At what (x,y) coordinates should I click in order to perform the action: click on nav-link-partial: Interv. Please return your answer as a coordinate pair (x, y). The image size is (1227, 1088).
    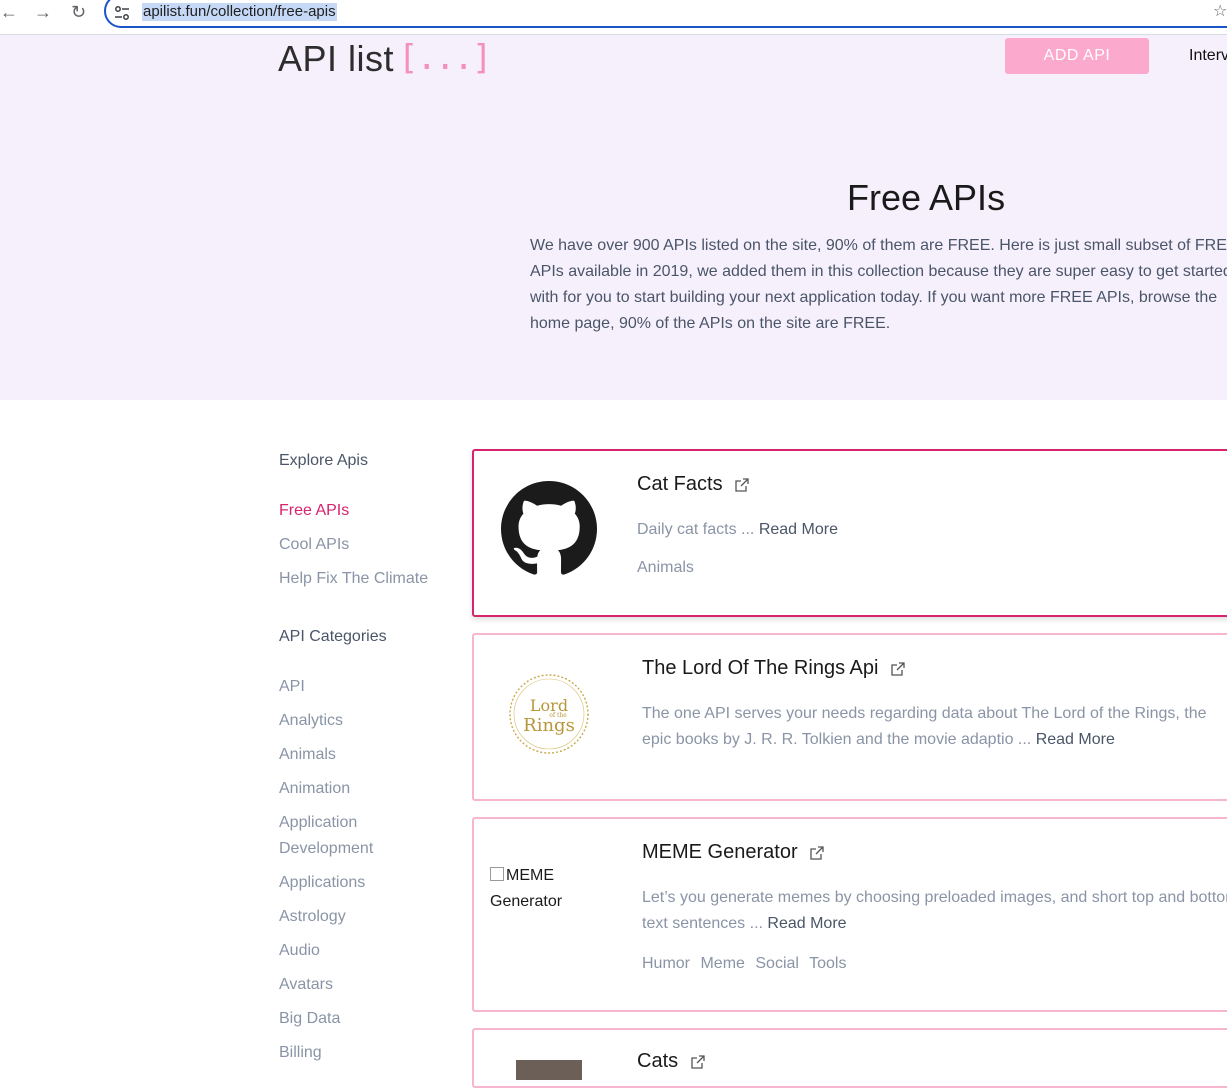
    Looking at the image, I should click on (1208, 56).